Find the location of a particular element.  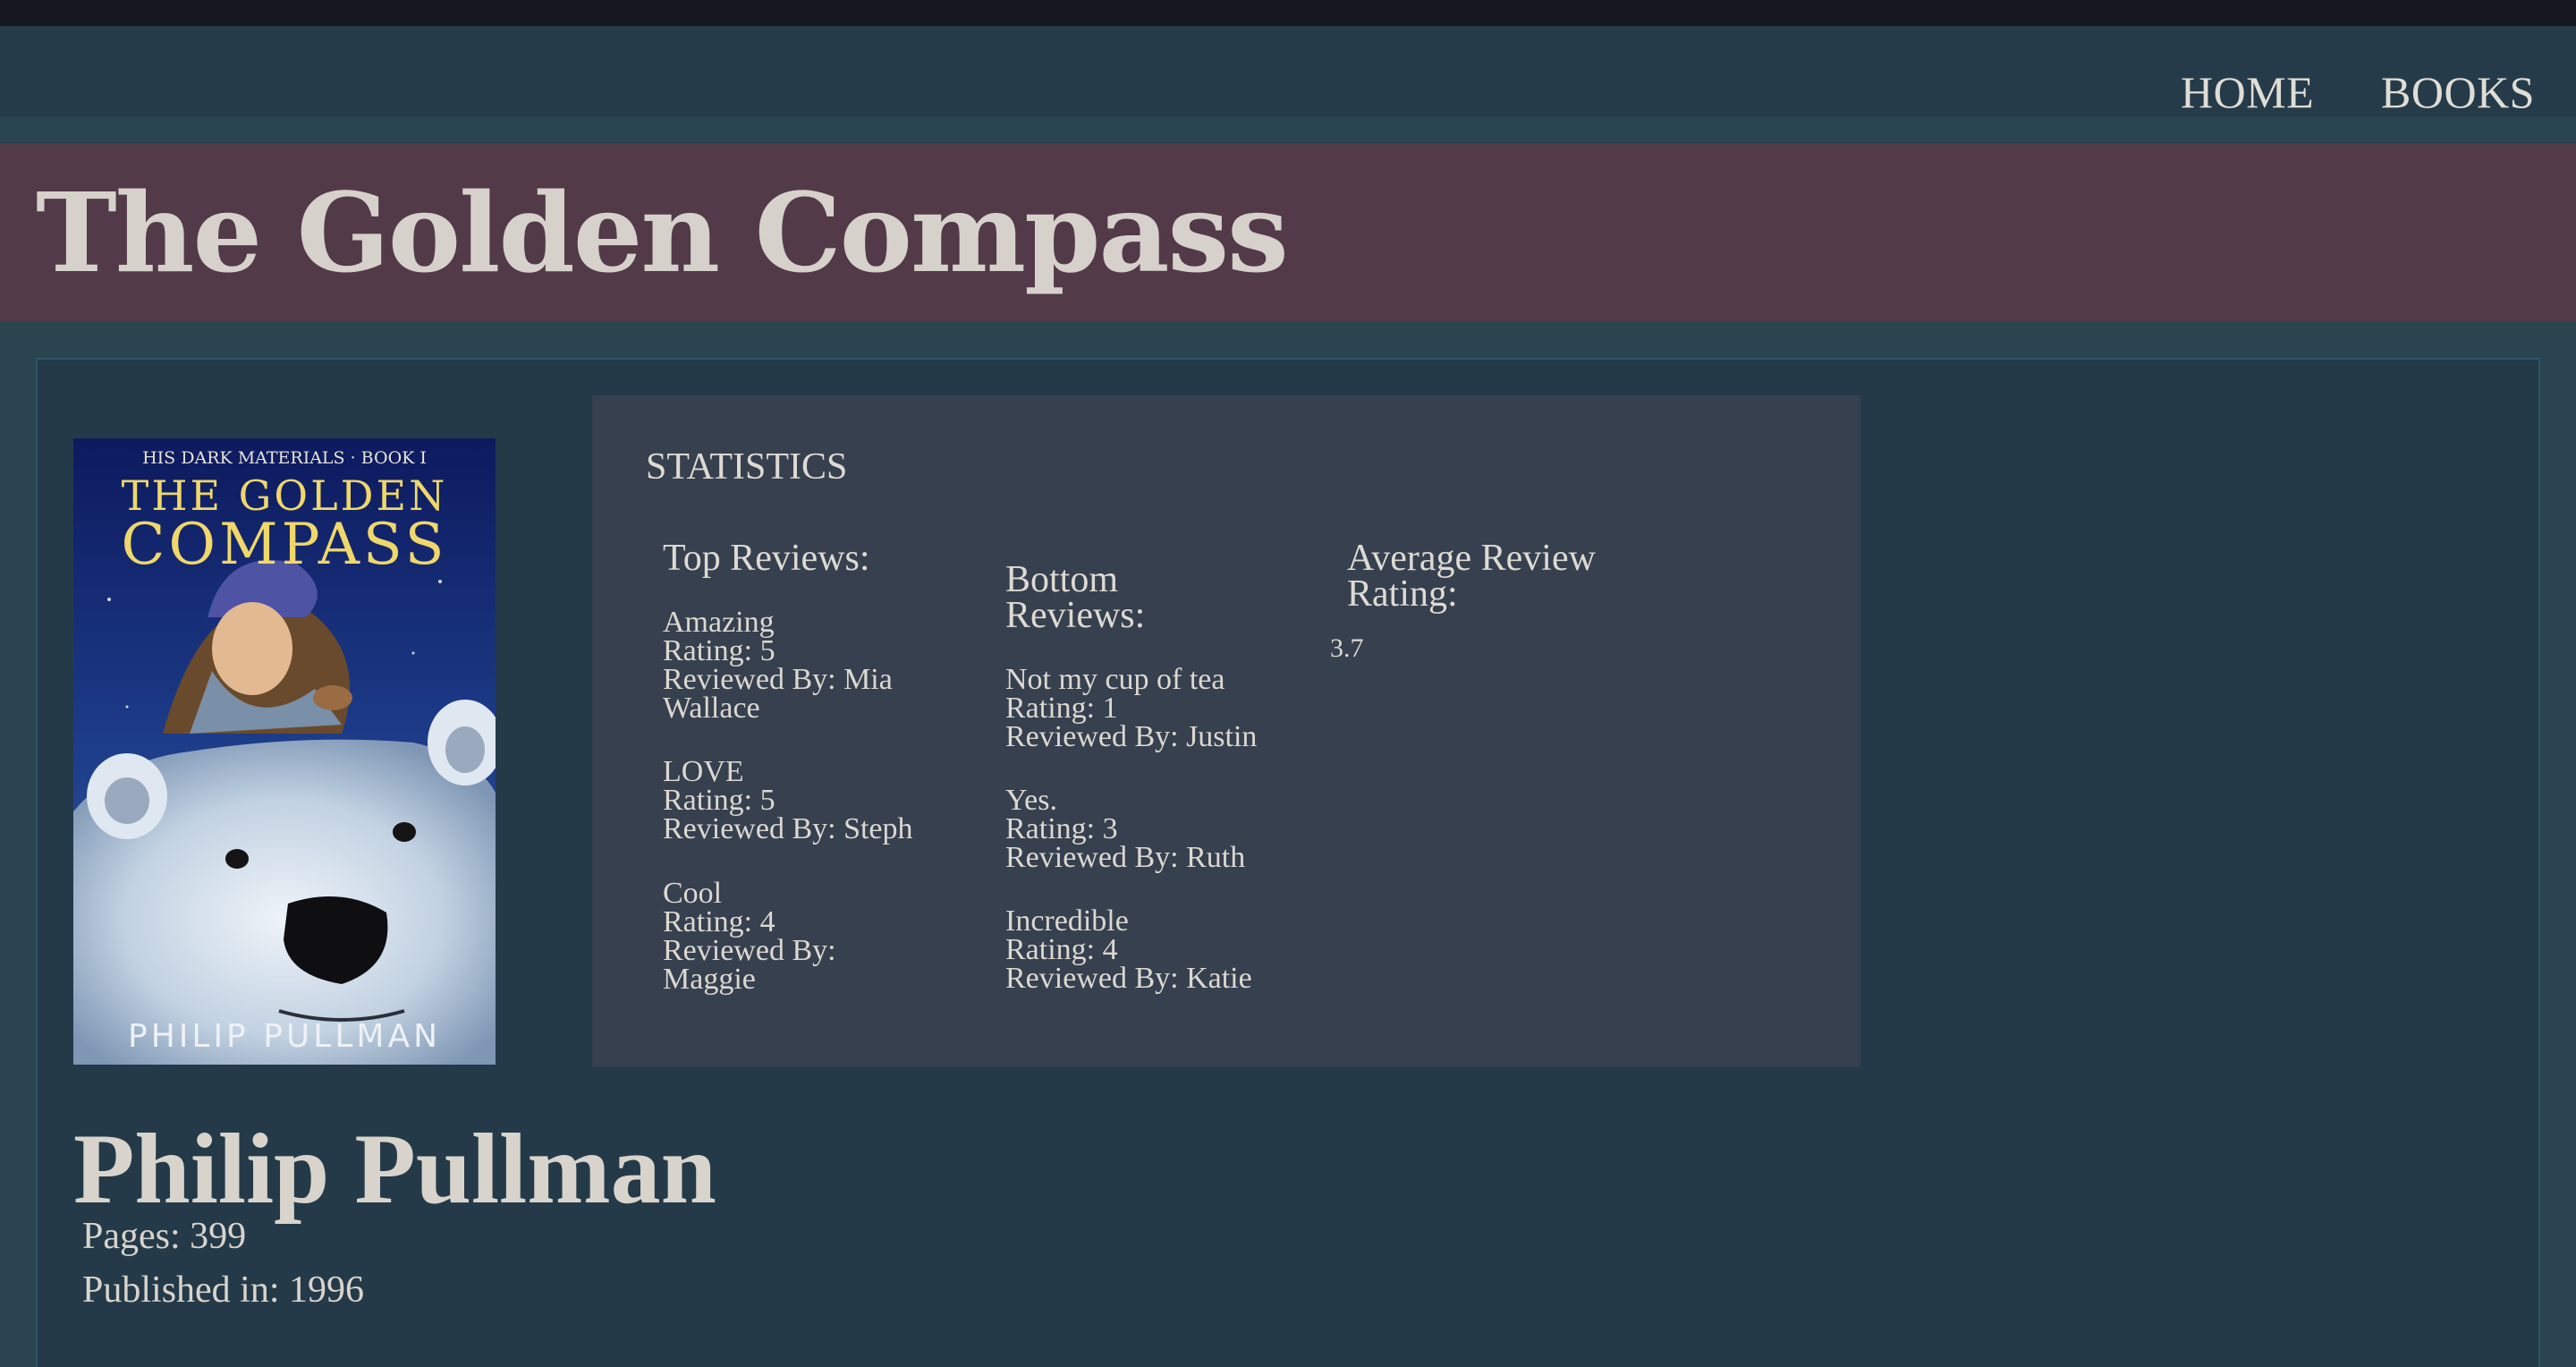

average-rating-heading-line-1: Average Review is located at coordinates (1471, 559).